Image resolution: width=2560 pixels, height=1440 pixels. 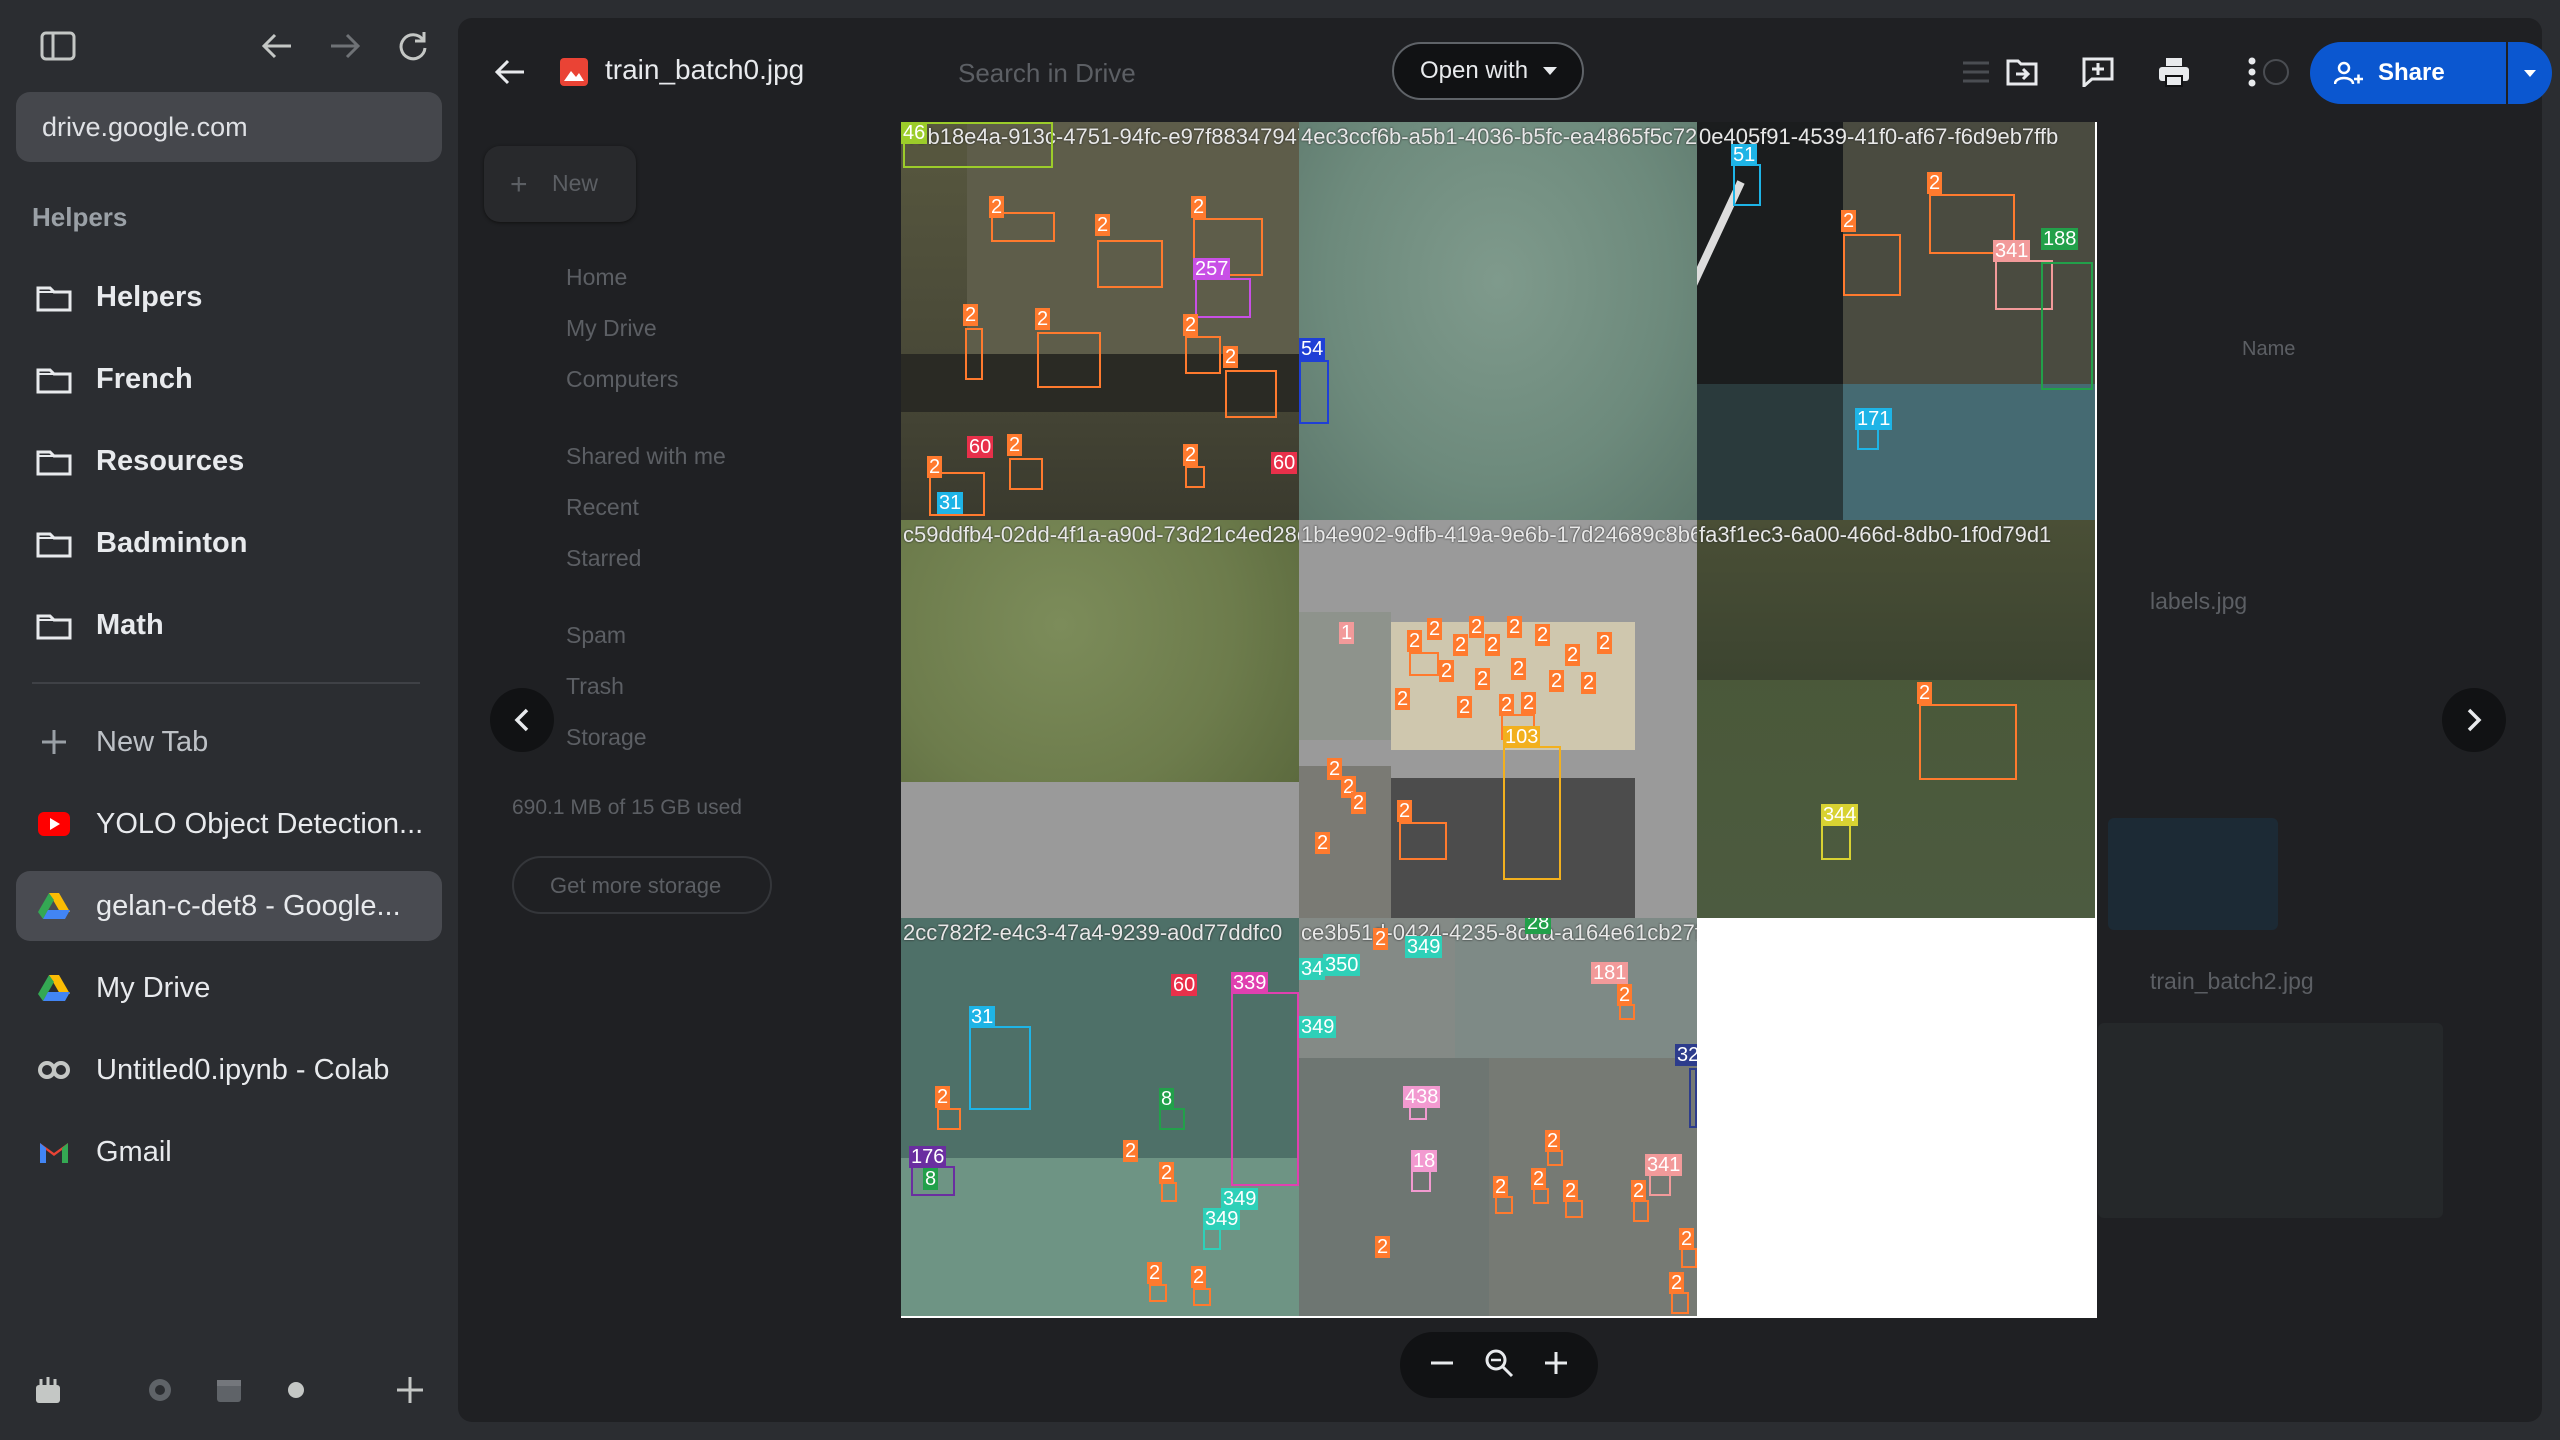 I want to click on filter-icon, so click(x=1976, y=72).